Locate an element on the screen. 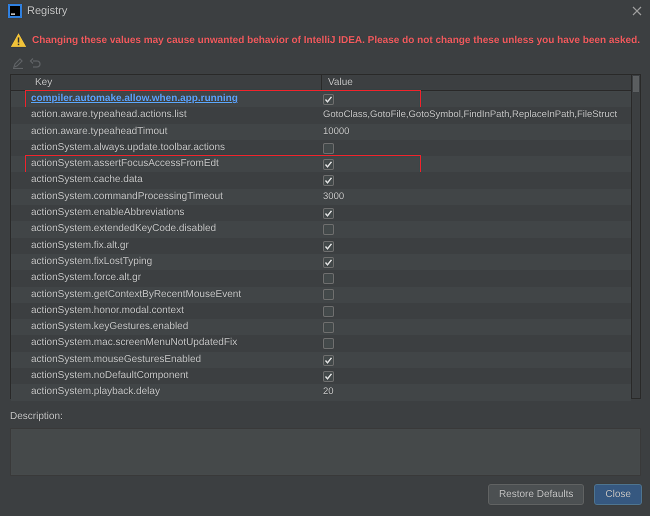 The height and width of the screenshot is (516, 650). key-cell: actionSystem.noDefaultComponent is located at coordinates (166, 376).